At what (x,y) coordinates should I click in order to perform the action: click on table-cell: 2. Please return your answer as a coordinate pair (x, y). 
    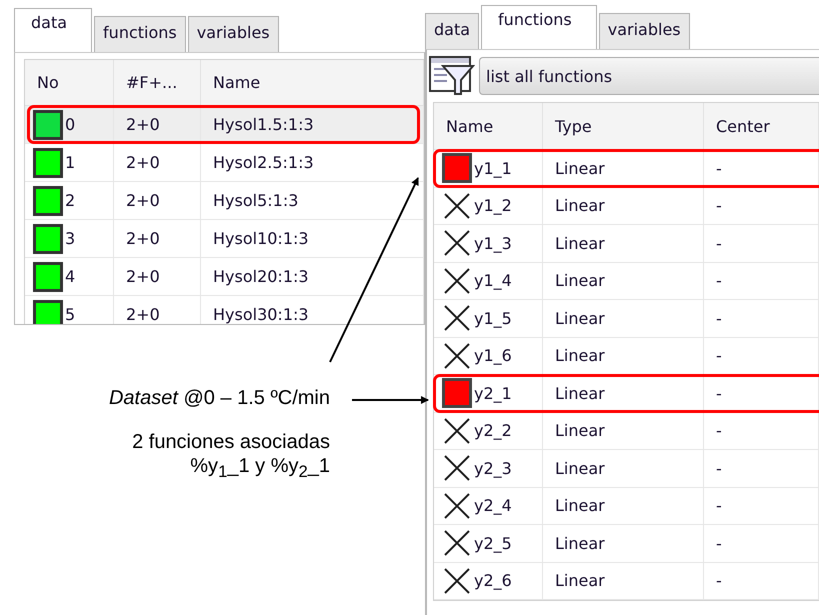
    Looking at the image, I should click on (70, 200).